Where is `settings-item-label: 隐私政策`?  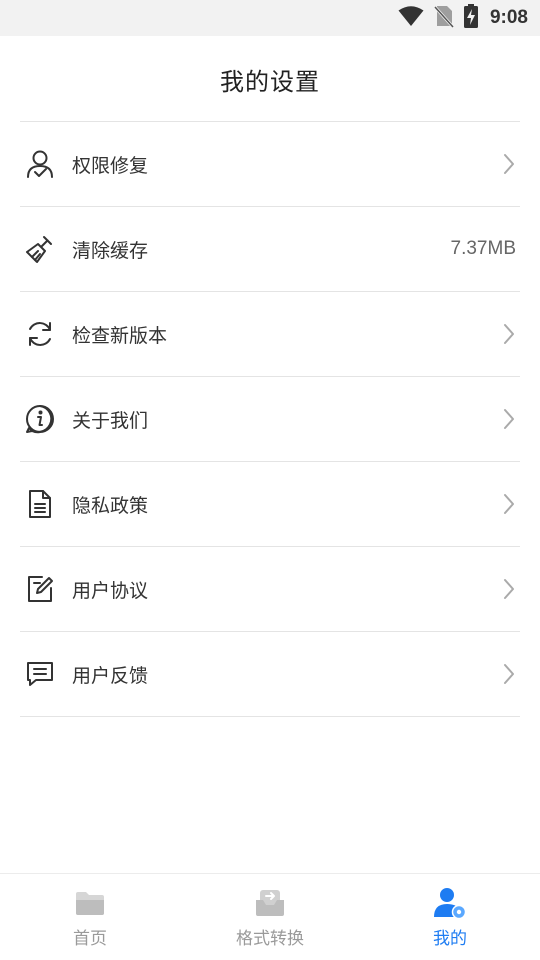
settings-item-label: 隐私政策 is located at coordinates (110, 505).